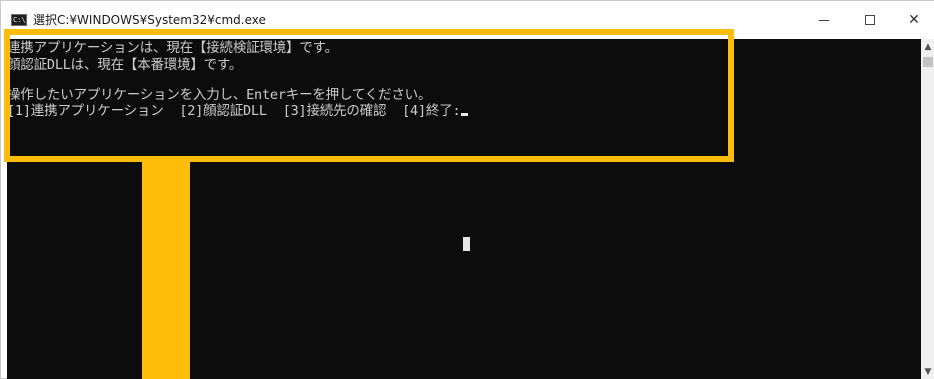 Image resolution: width=934 pixels, height=379 pixels. What do you see at coordinates (927, 371) in the screenshot?
I see `scroll-down-arrow-icon: ▼` at bounding box center [927, 371].